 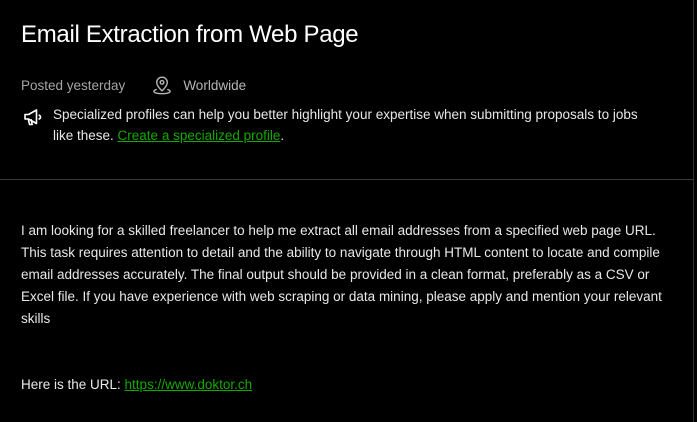 I want to click on panel-edge, so click(x=693, y=211).